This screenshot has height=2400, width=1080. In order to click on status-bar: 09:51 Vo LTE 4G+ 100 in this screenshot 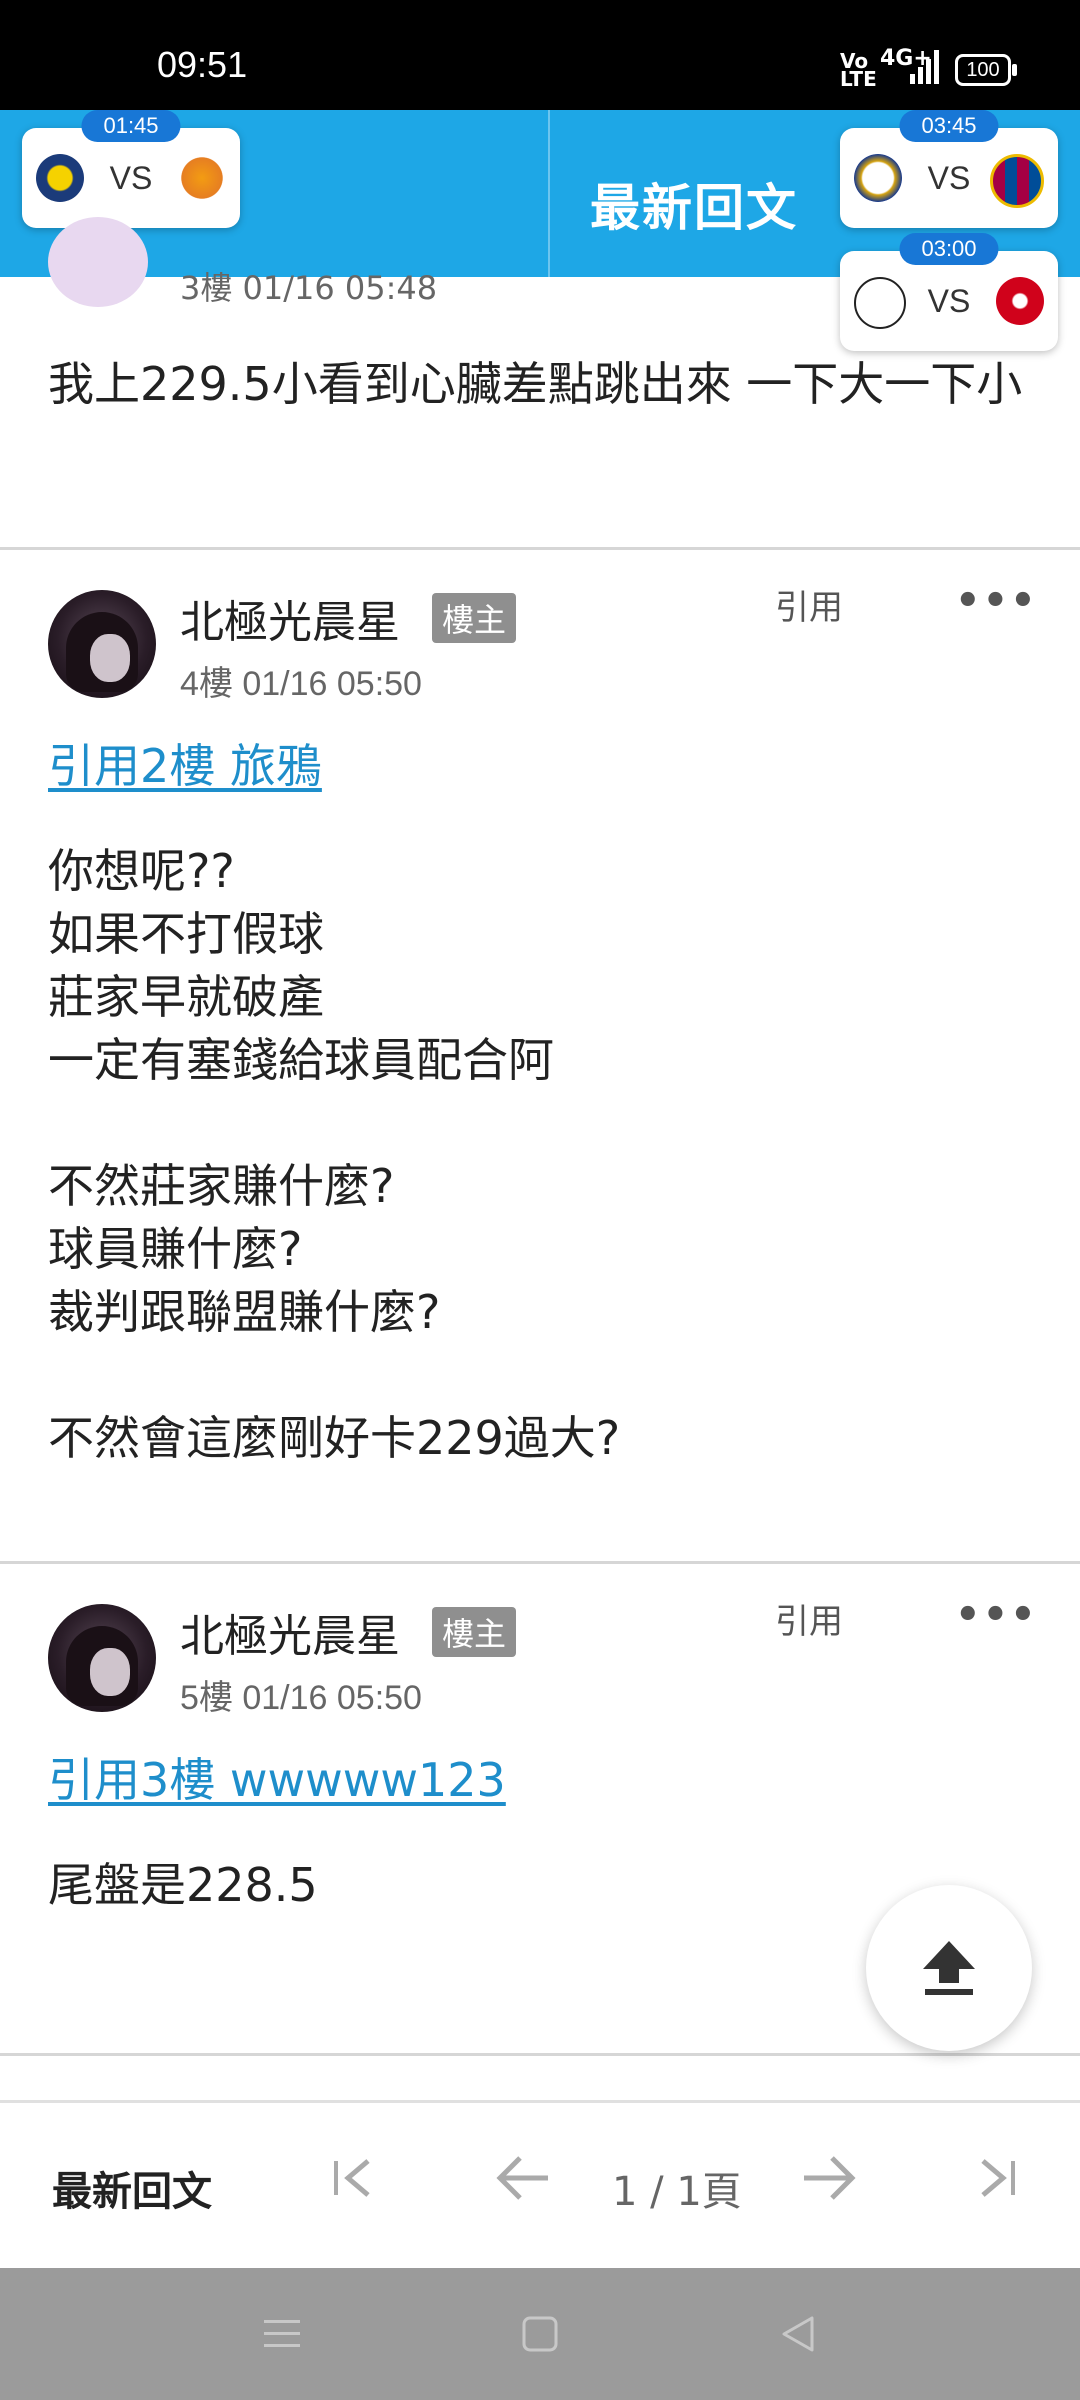, I will do `click(540, 55)`.